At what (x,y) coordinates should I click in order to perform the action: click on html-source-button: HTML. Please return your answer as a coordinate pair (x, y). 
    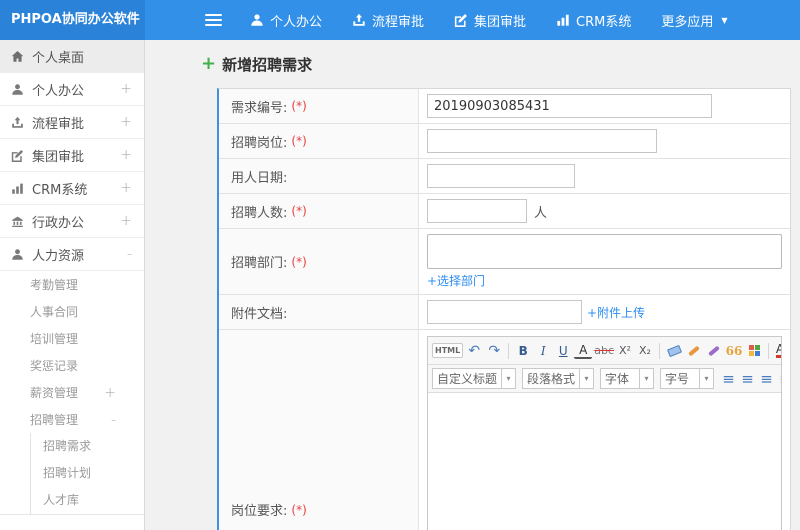
    Looking at the image, I should click on (448, 350).